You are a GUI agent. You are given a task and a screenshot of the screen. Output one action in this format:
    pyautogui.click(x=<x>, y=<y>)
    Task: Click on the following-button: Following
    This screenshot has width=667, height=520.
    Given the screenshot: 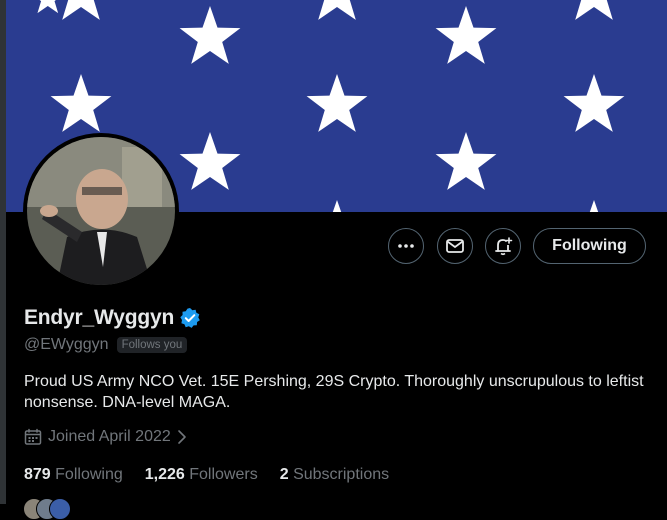 What is the action you would take?
    pyautogui.click(x=589, y=246)
    